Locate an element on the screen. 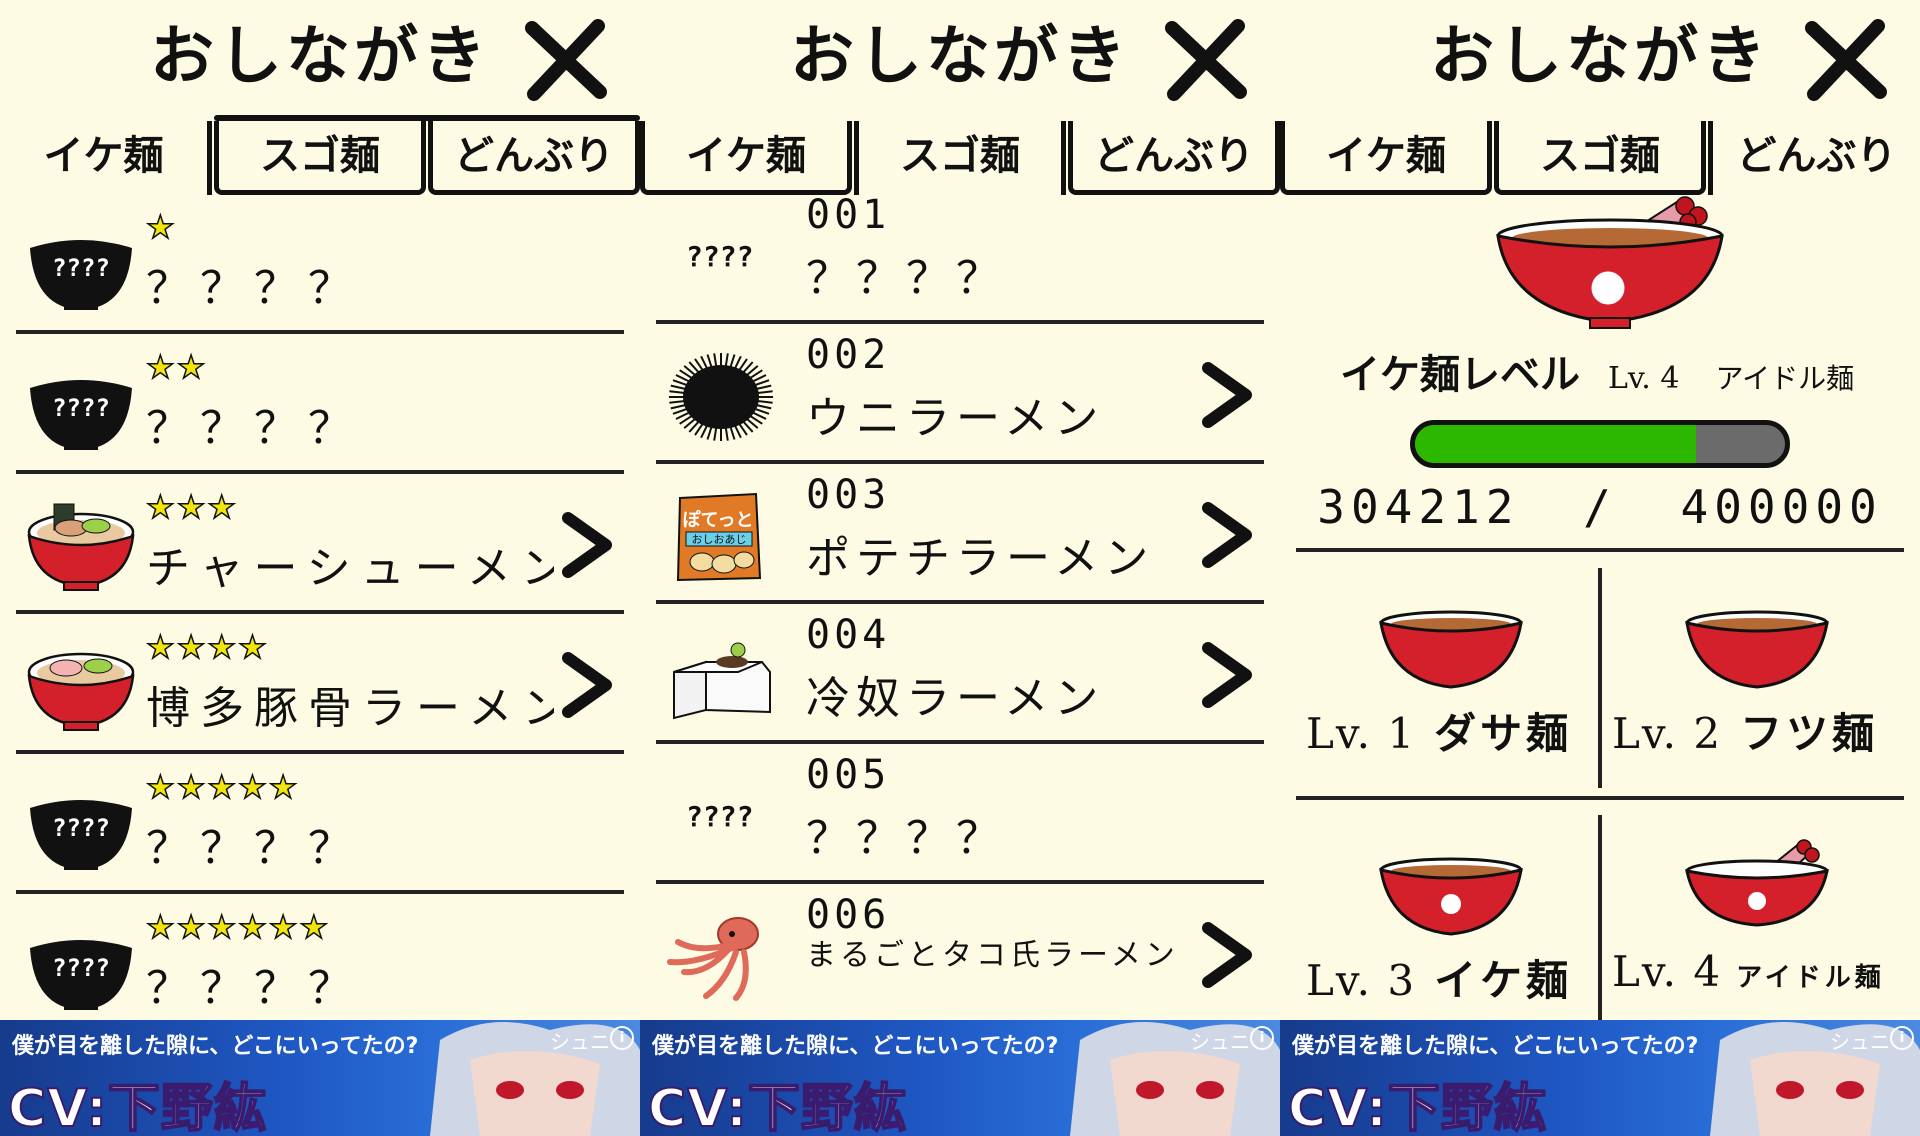 Image resolution: width=1920 pixels, height=1136 pixels. list-item: ぽてっと おしおあじ 003 ポテチラーメン is located at coordinates (960, 537).